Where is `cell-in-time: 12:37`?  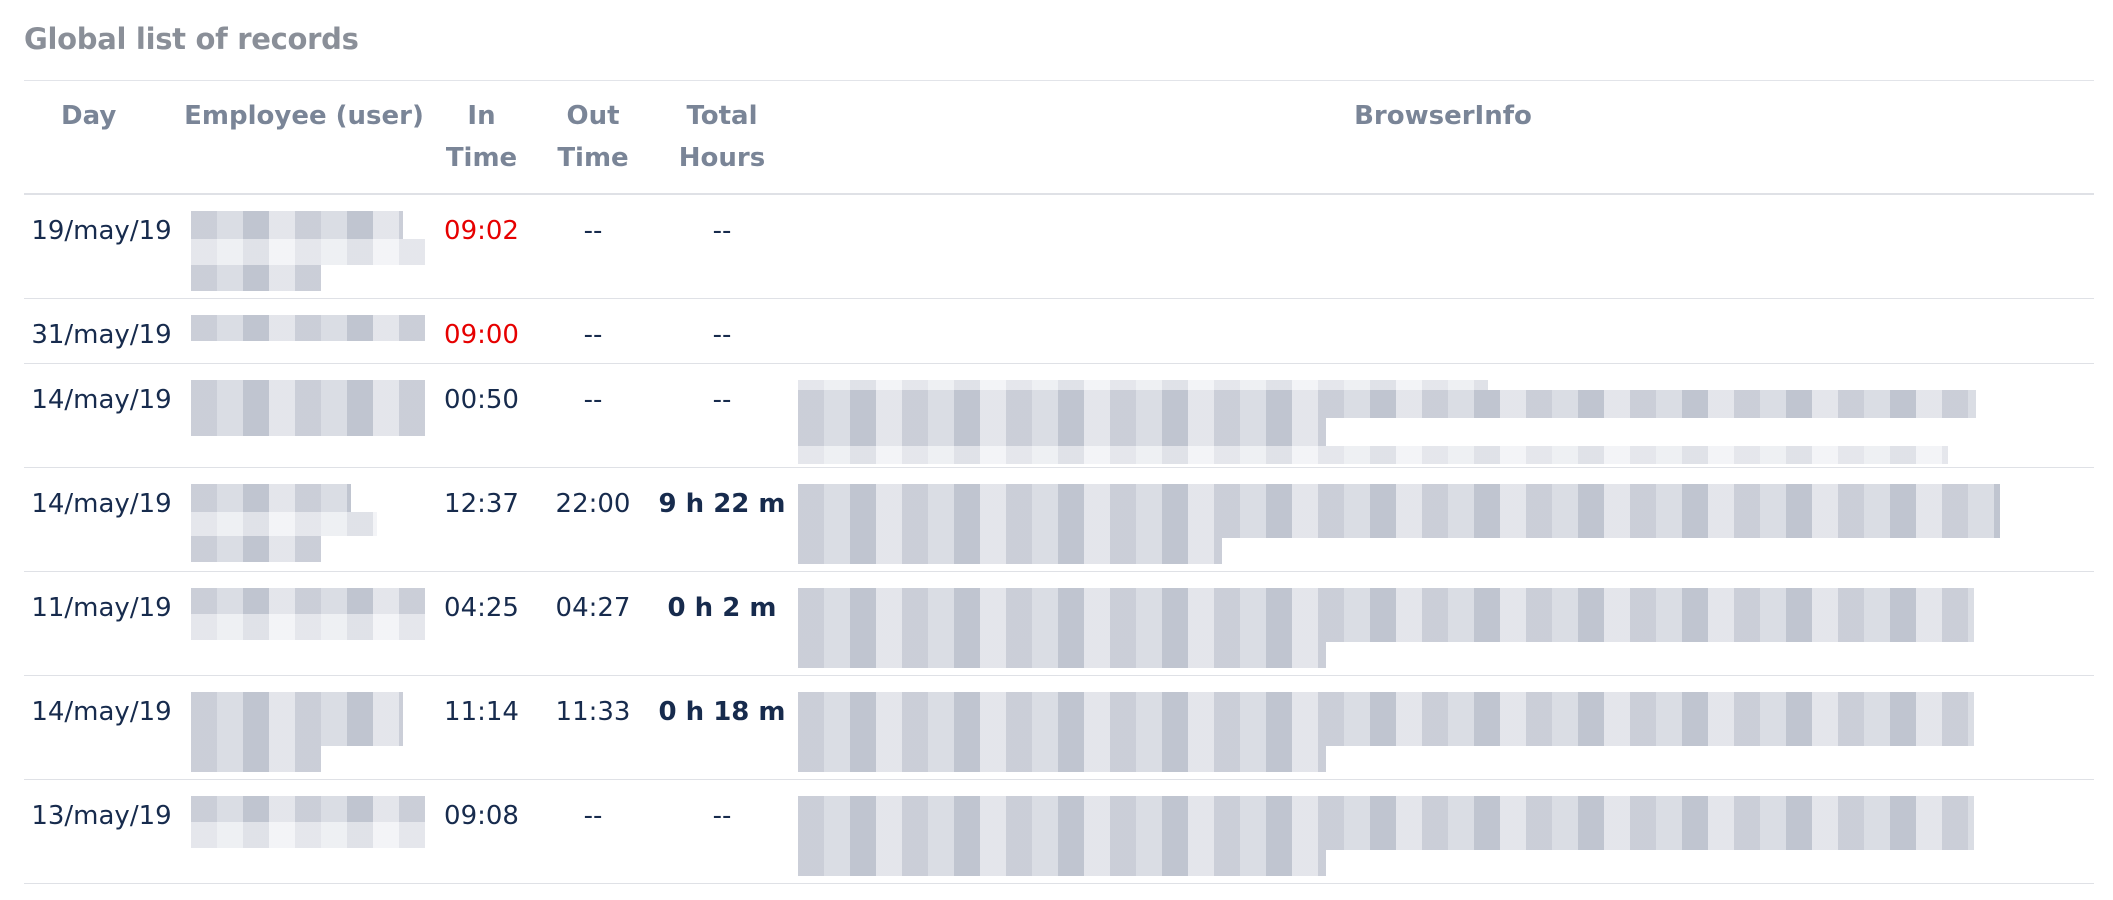
cell-in-time: 12:37 is located at coordinates (481, 519).